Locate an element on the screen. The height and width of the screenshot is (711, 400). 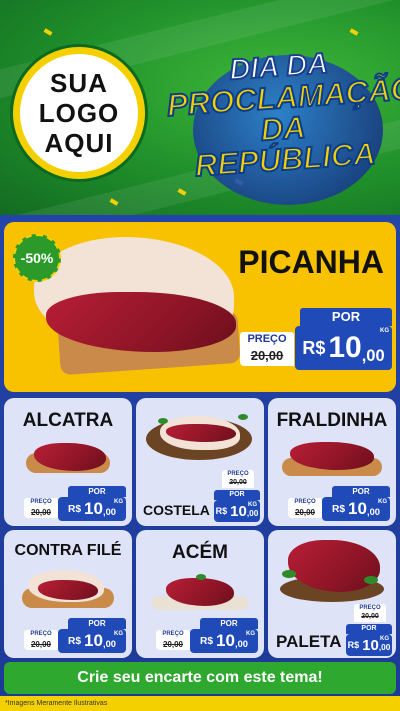
product-card-contra-file: CONTRA FILÉ POR PREÇO 20,00 R$ 10 ,00 KG is located at coordinates (68, 594).